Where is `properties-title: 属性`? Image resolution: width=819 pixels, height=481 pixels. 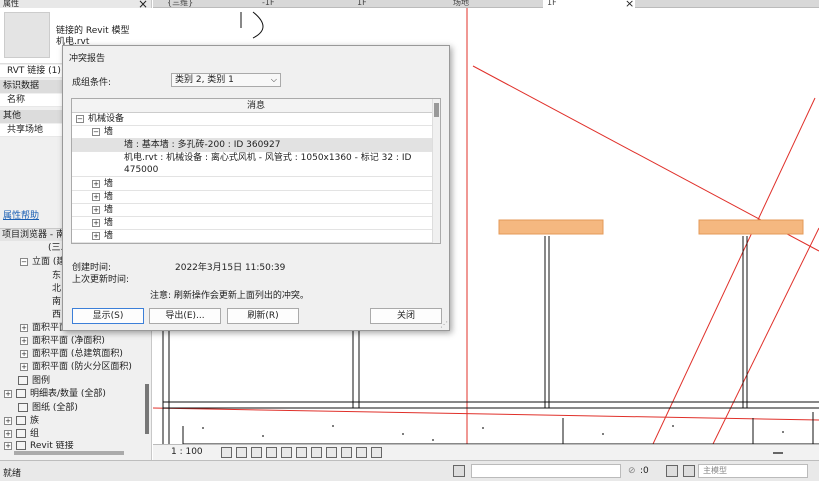 properties-title: 属性 is located at coordinates (75, 4).